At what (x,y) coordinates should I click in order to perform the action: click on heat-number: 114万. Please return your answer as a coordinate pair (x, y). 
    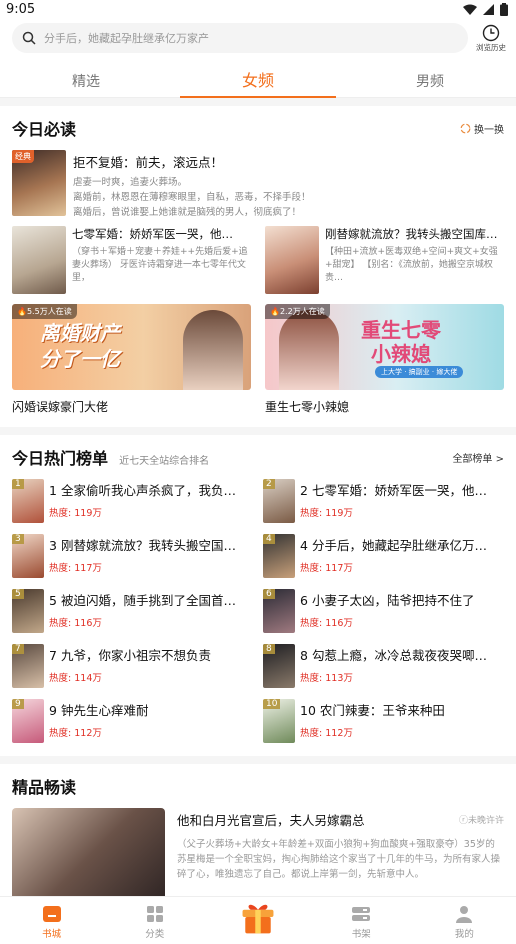
    Looking at the image, I should click on (88, 678).